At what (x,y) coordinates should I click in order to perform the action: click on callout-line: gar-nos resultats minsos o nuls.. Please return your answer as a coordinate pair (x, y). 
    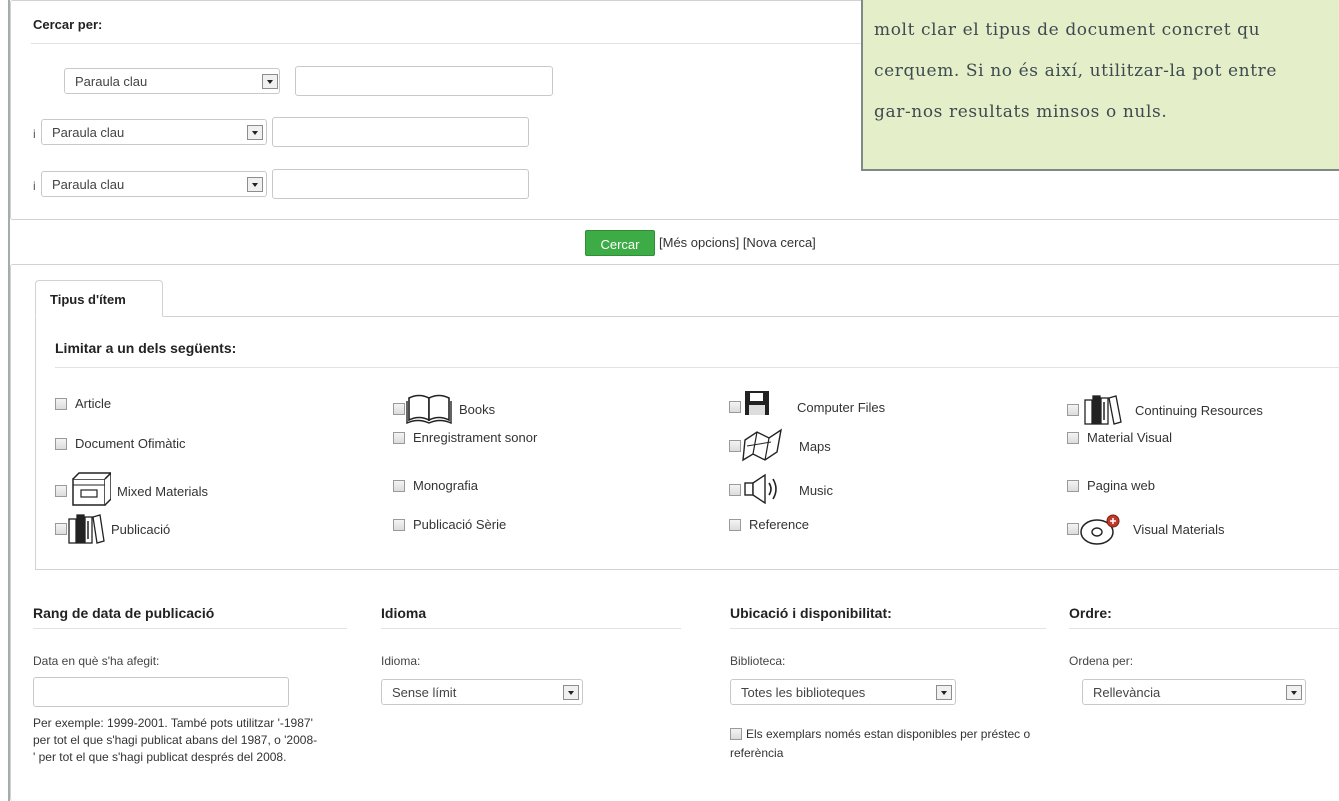
    Looking at the image, I should click on (1021, 112).